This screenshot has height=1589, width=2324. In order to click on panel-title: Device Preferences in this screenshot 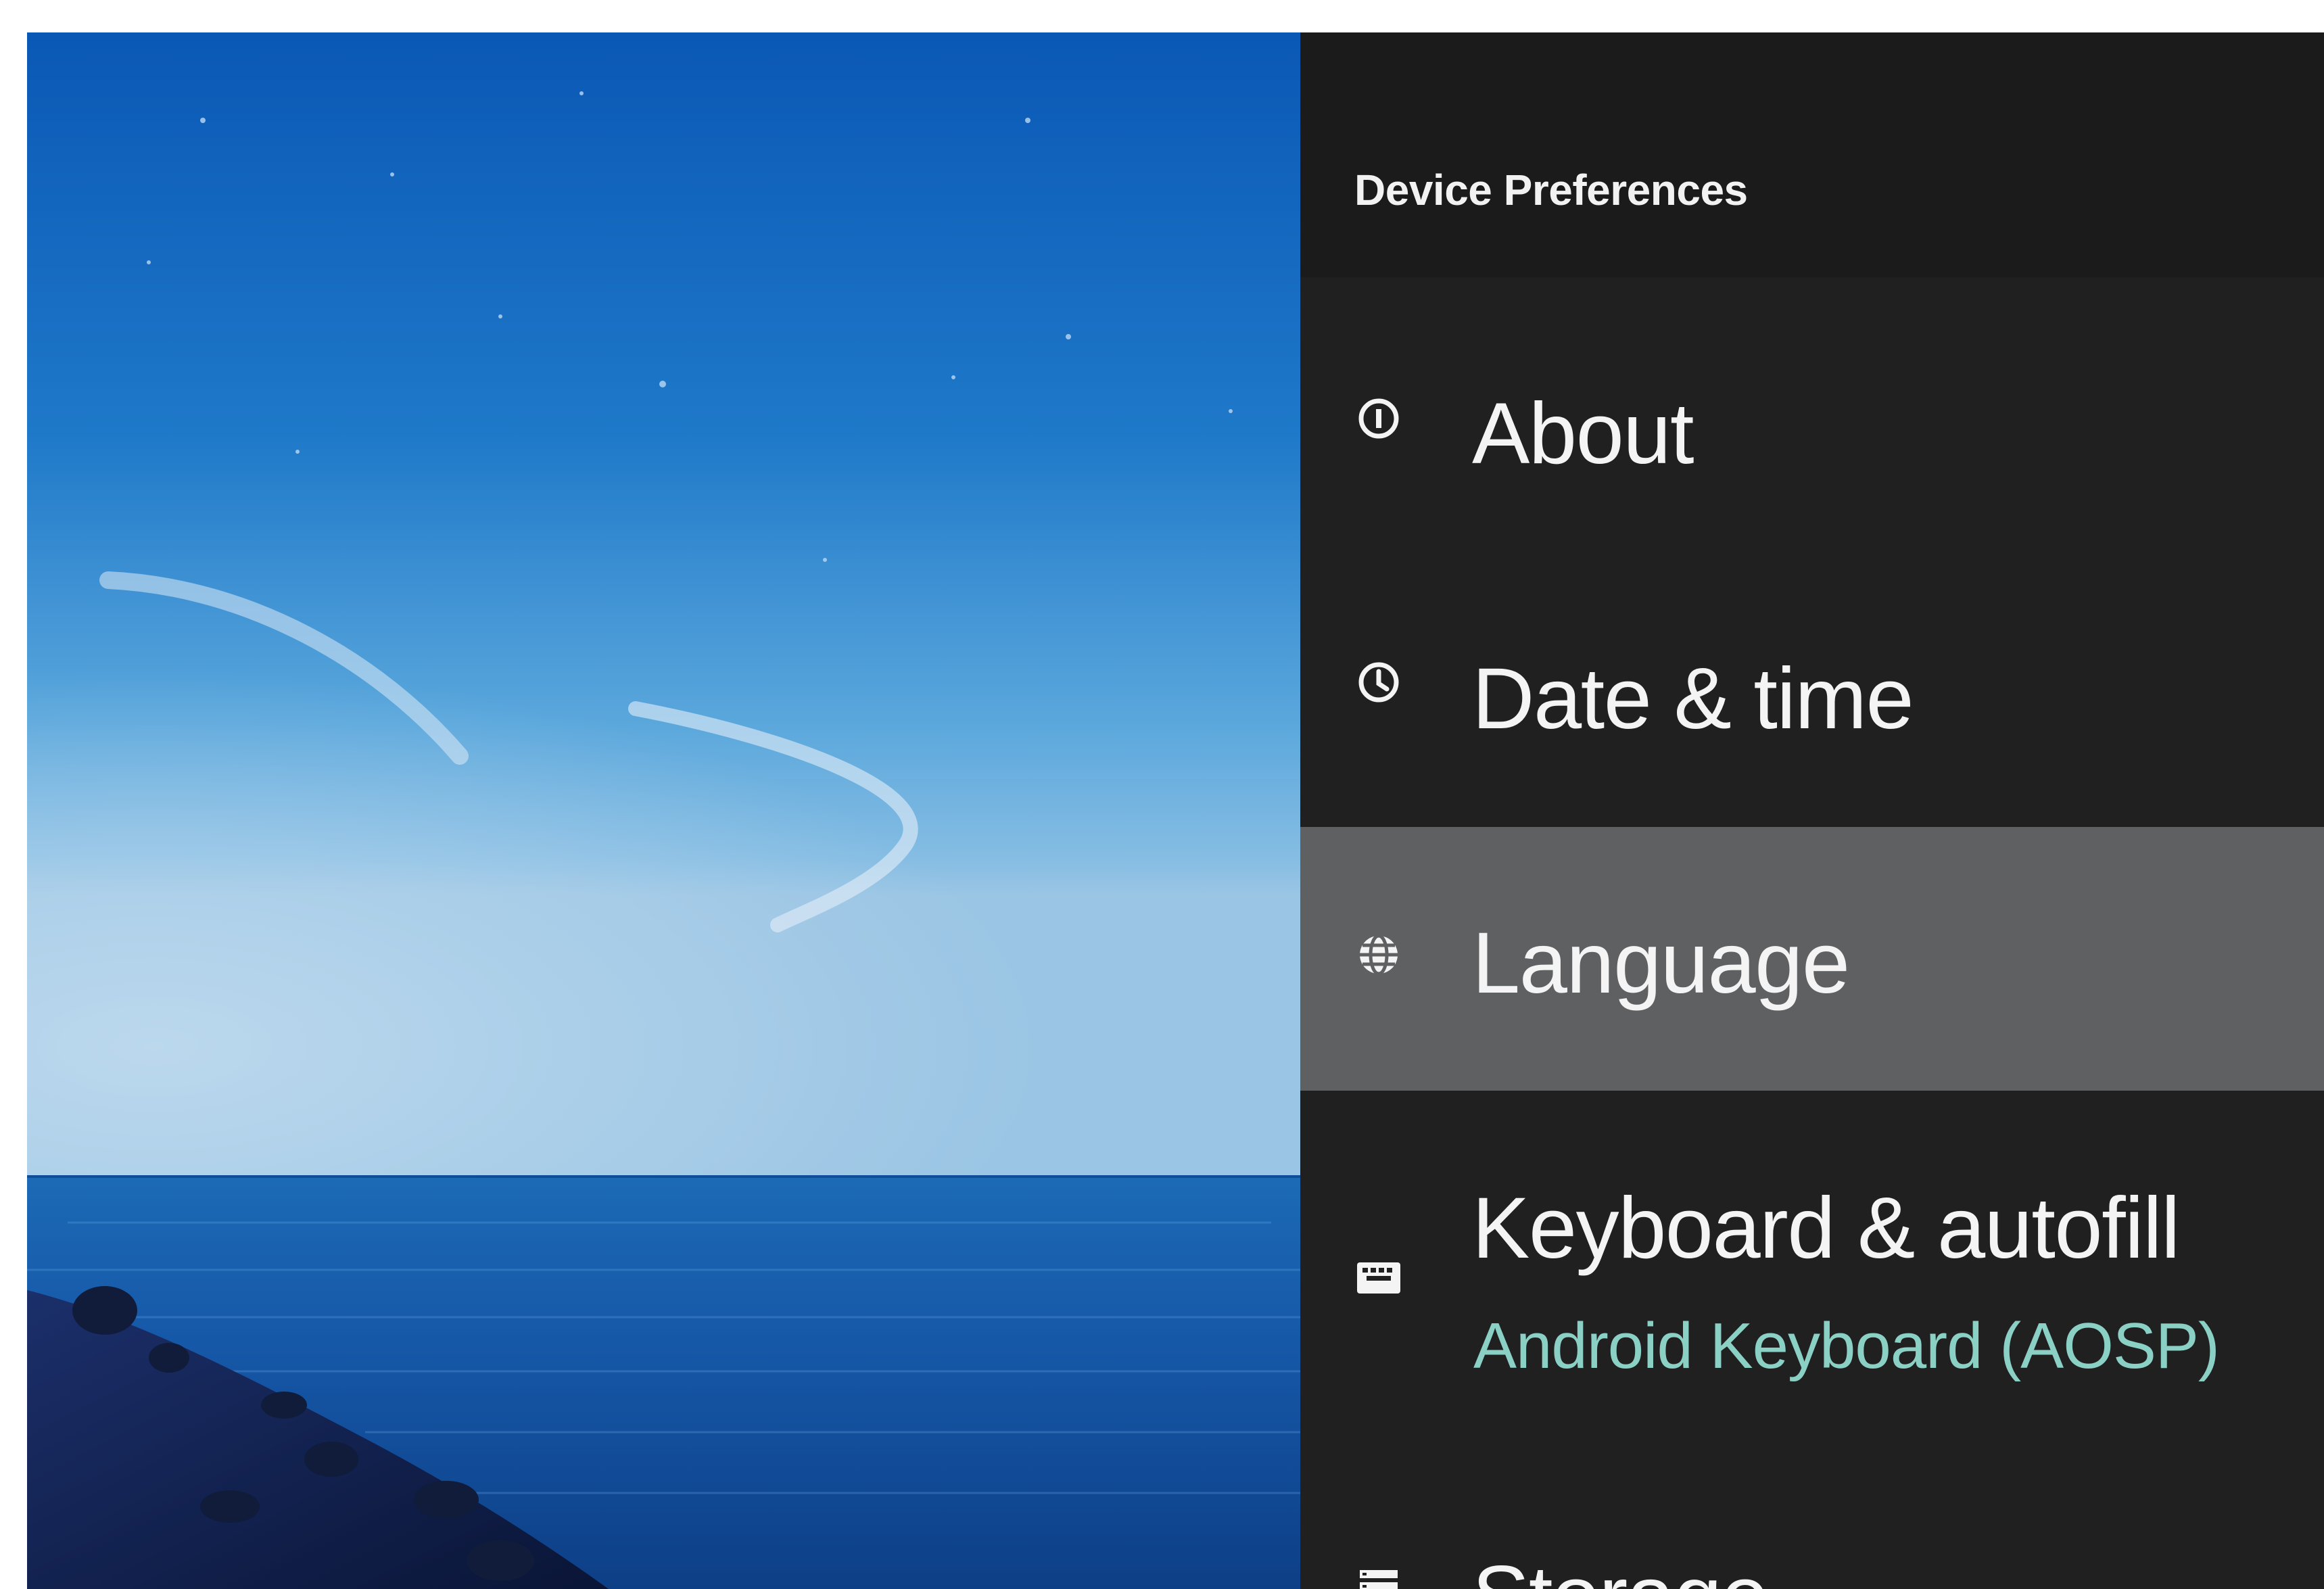, I will do `click(1551, 190)`.